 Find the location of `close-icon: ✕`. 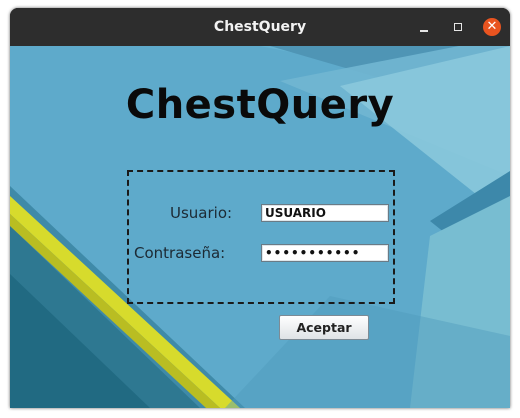

close-icon: ✕ is located at coordinates (492, 27).